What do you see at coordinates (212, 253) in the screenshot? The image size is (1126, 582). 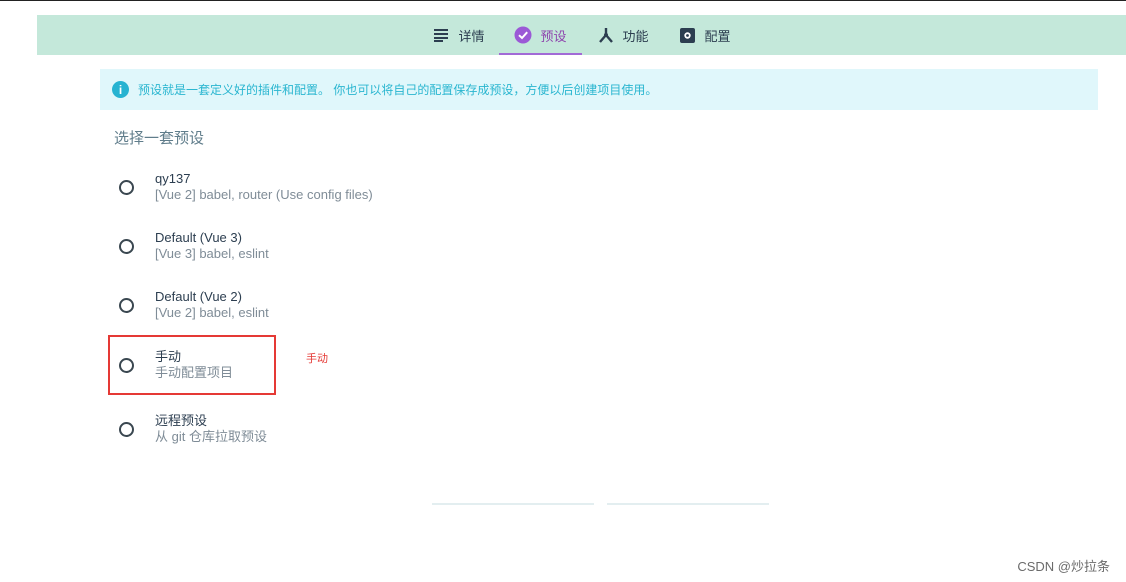 I see `preset-description: [Vue 3] babel, eslint` at bounding box center [212, 253].